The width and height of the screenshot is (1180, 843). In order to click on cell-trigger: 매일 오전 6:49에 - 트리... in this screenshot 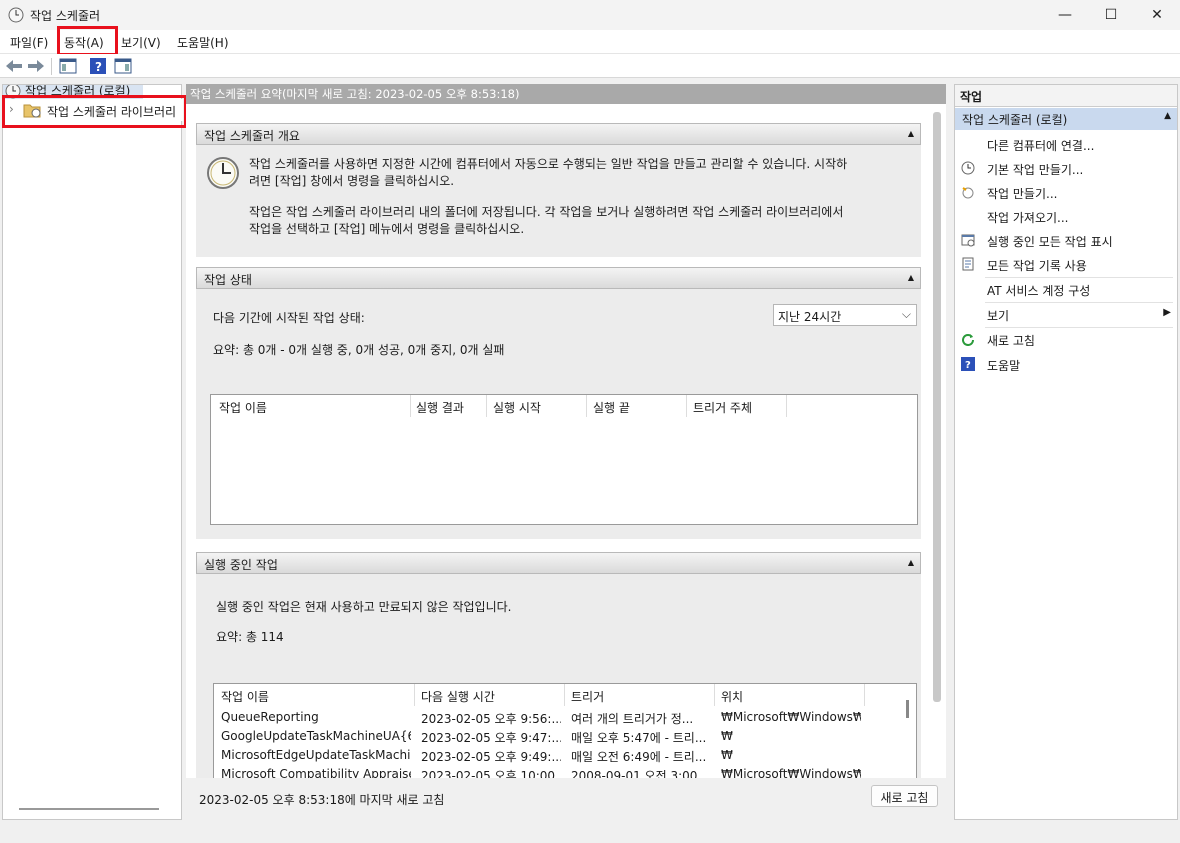, I will do `click(639, 757)`.